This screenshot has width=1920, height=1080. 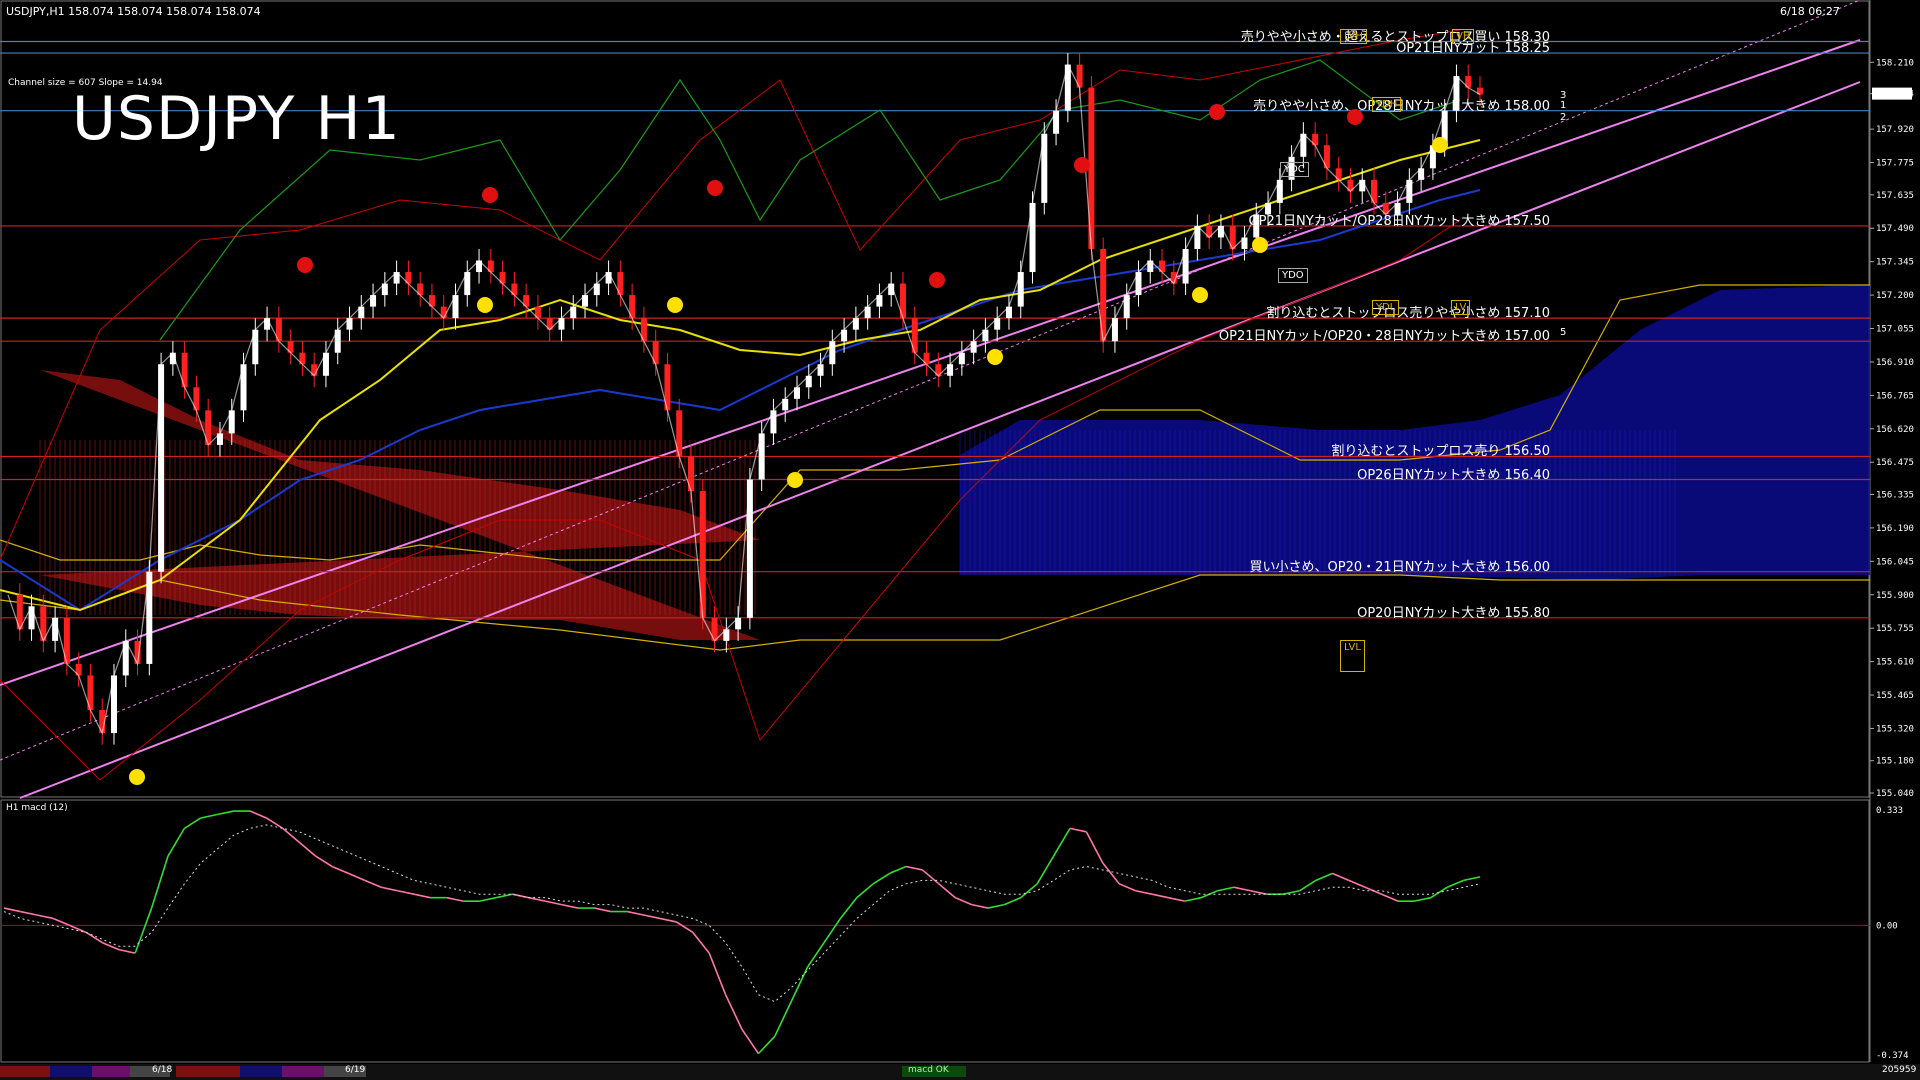 I want to click on macd-tick-label: 0.333, so click(x=1889, y=811).